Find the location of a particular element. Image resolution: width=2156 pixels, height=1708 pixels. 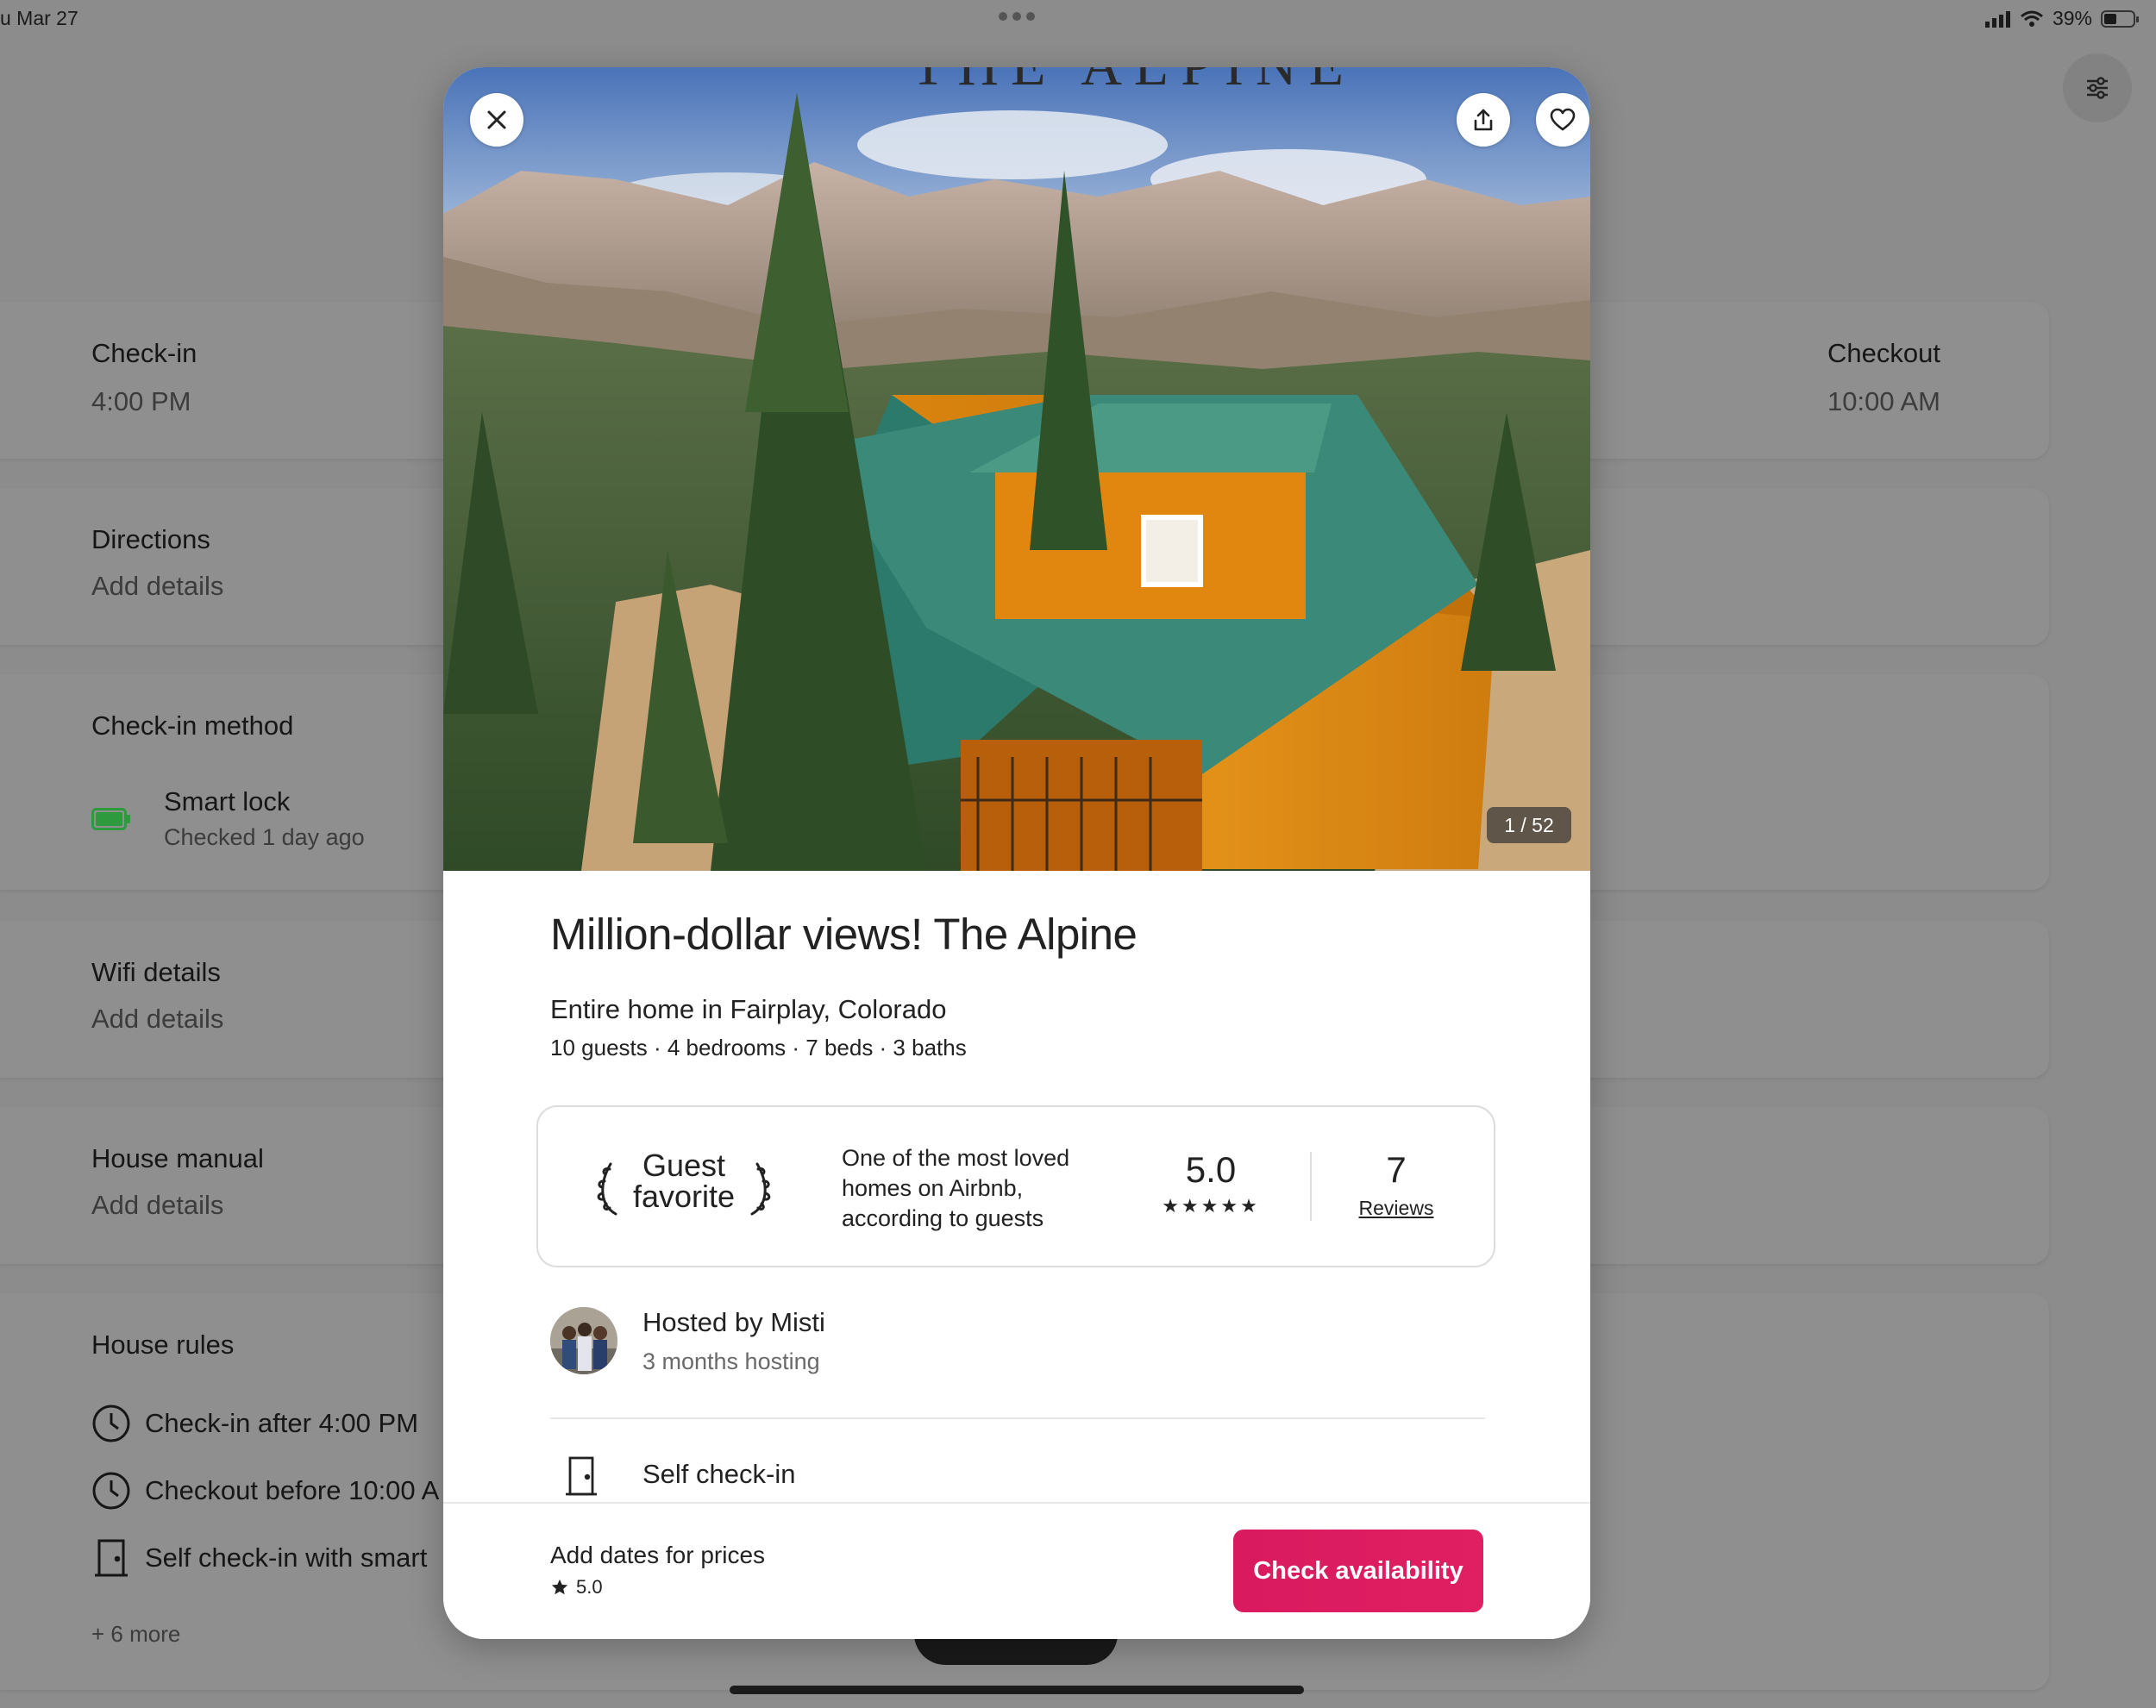

directions-value: Add details is located at coordinates (157, 586).